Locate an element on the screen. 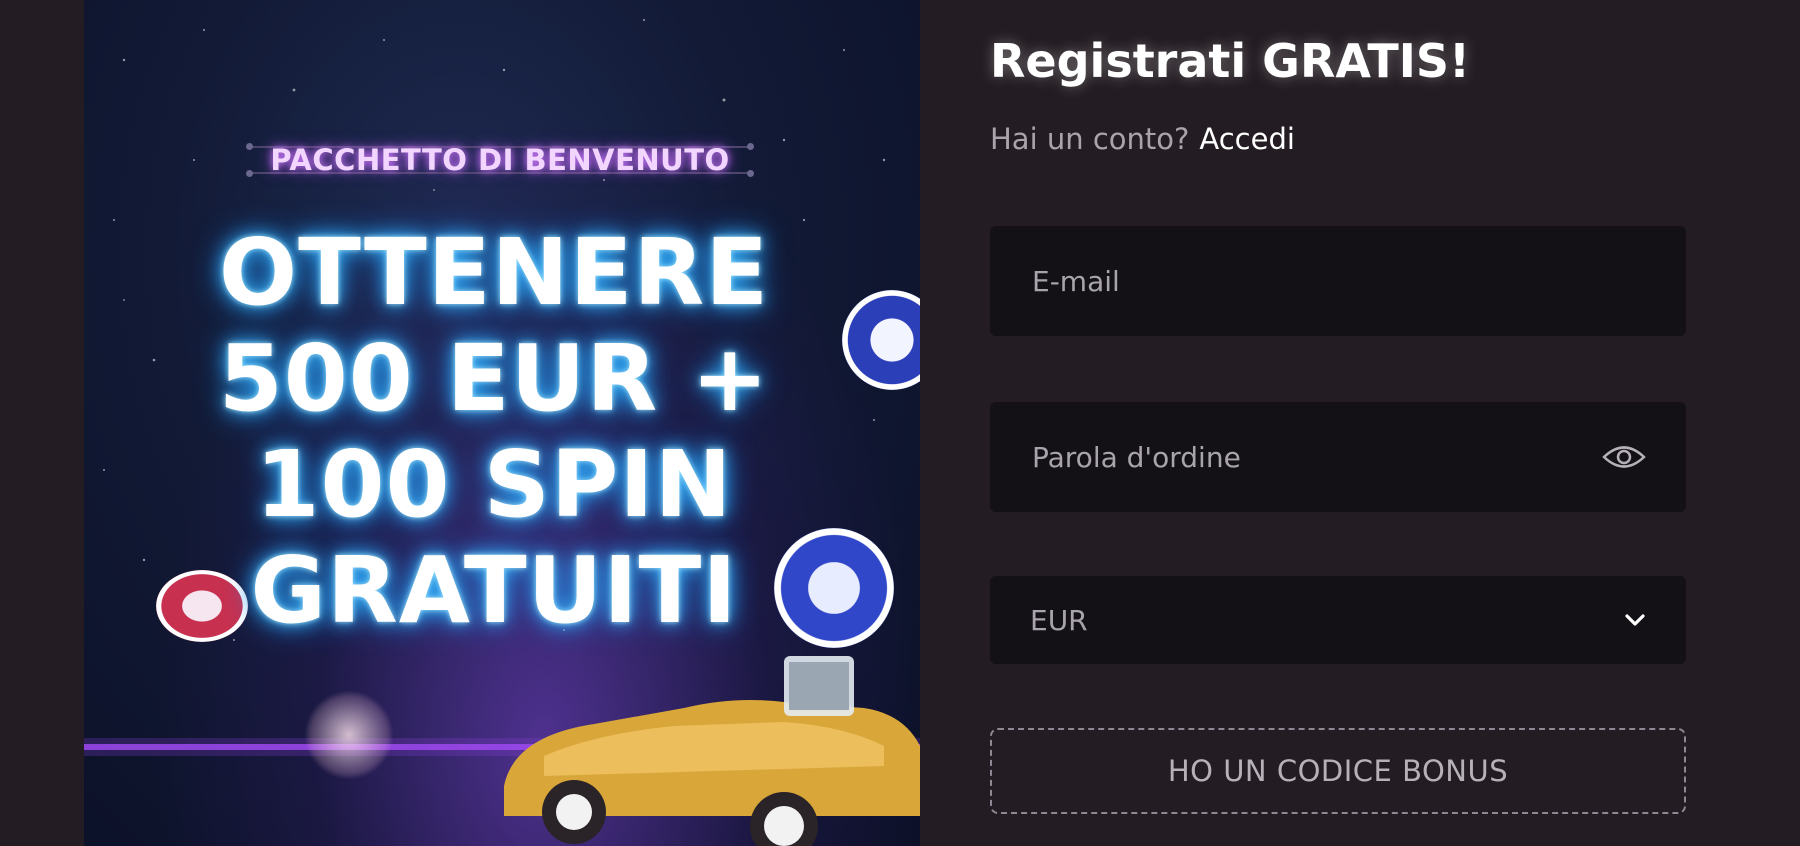  chevron-down-icon is located at coordinates (1635, 620).